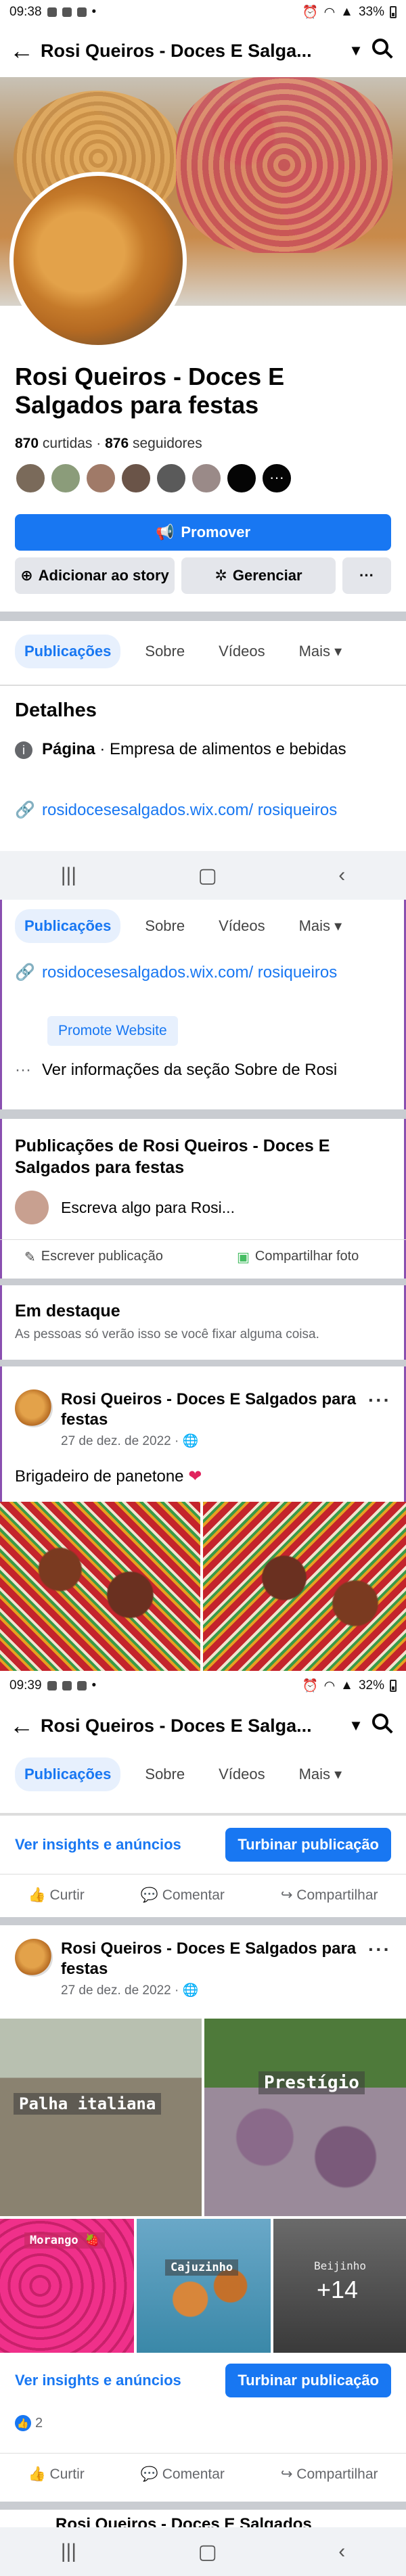  I want to click on action-buttons: ⊕ Adicionar ao story ✲ Gerenciar ···, so click(203, 575).